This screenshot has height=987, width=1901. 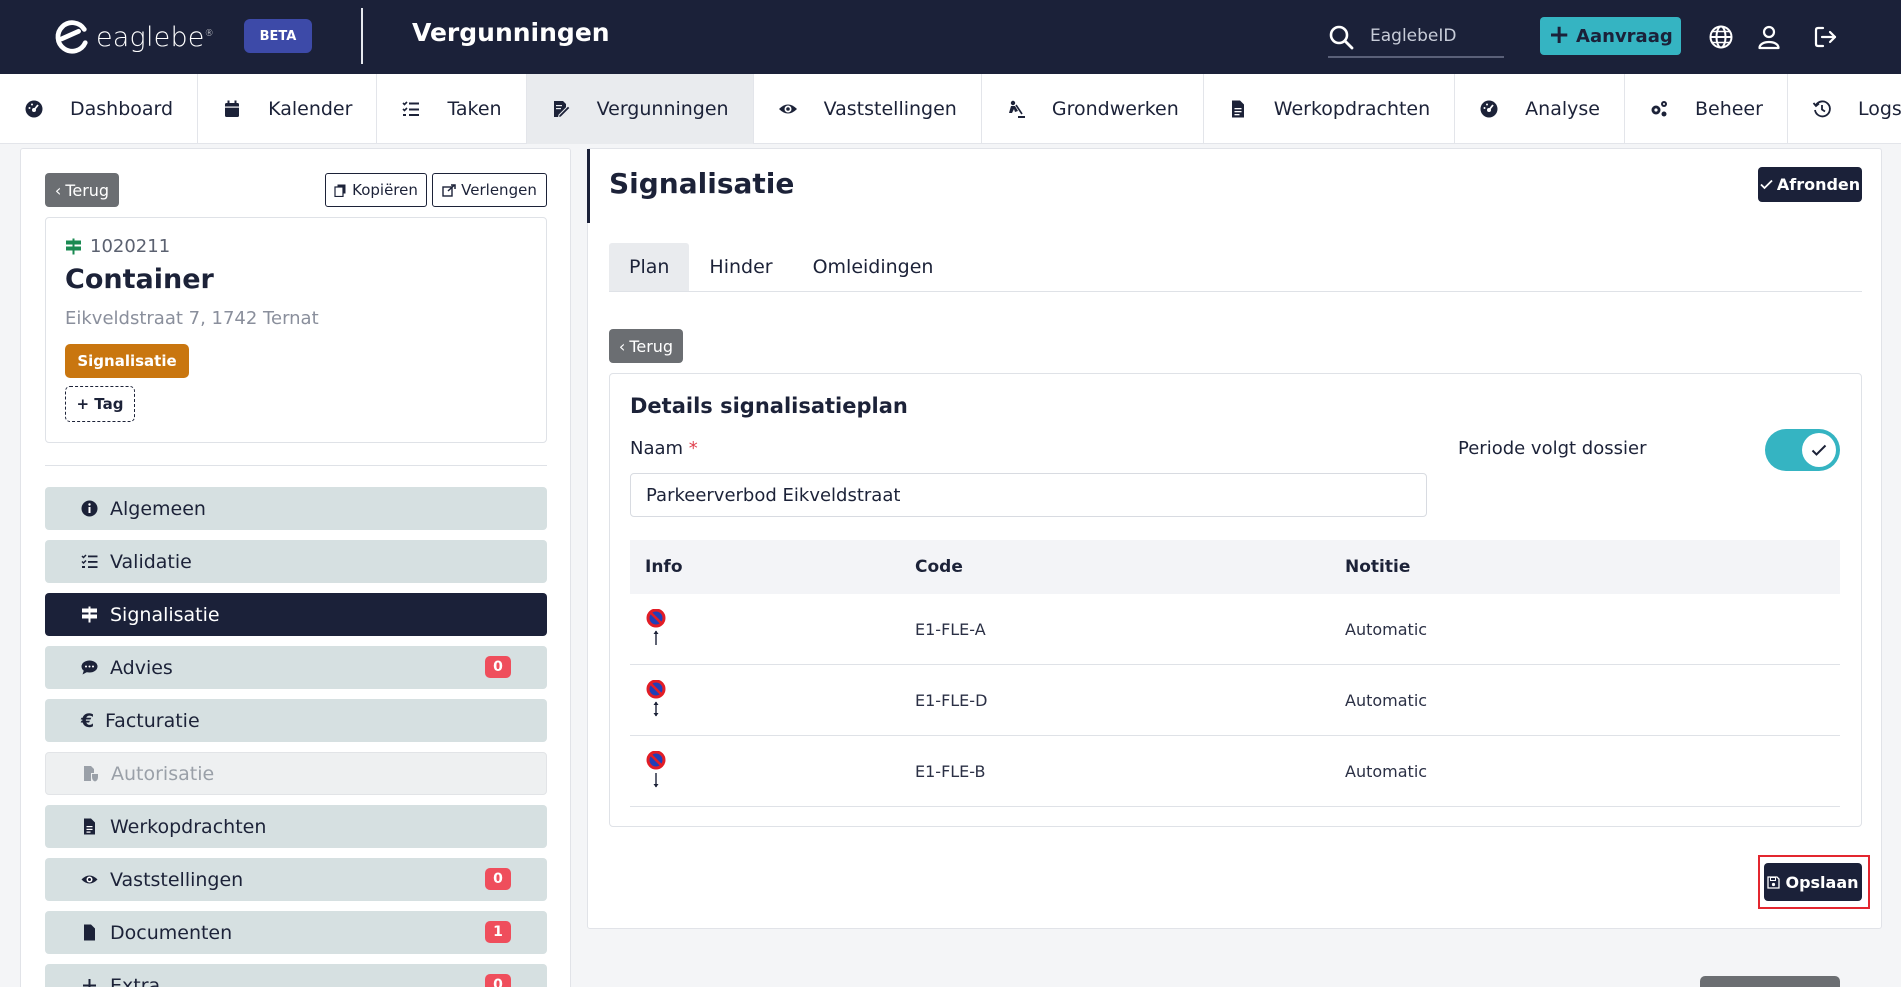 What do you see at coordinates (1237, 109) in the screenshot?
I see `document-icon` at bounding box center [1237, 109].